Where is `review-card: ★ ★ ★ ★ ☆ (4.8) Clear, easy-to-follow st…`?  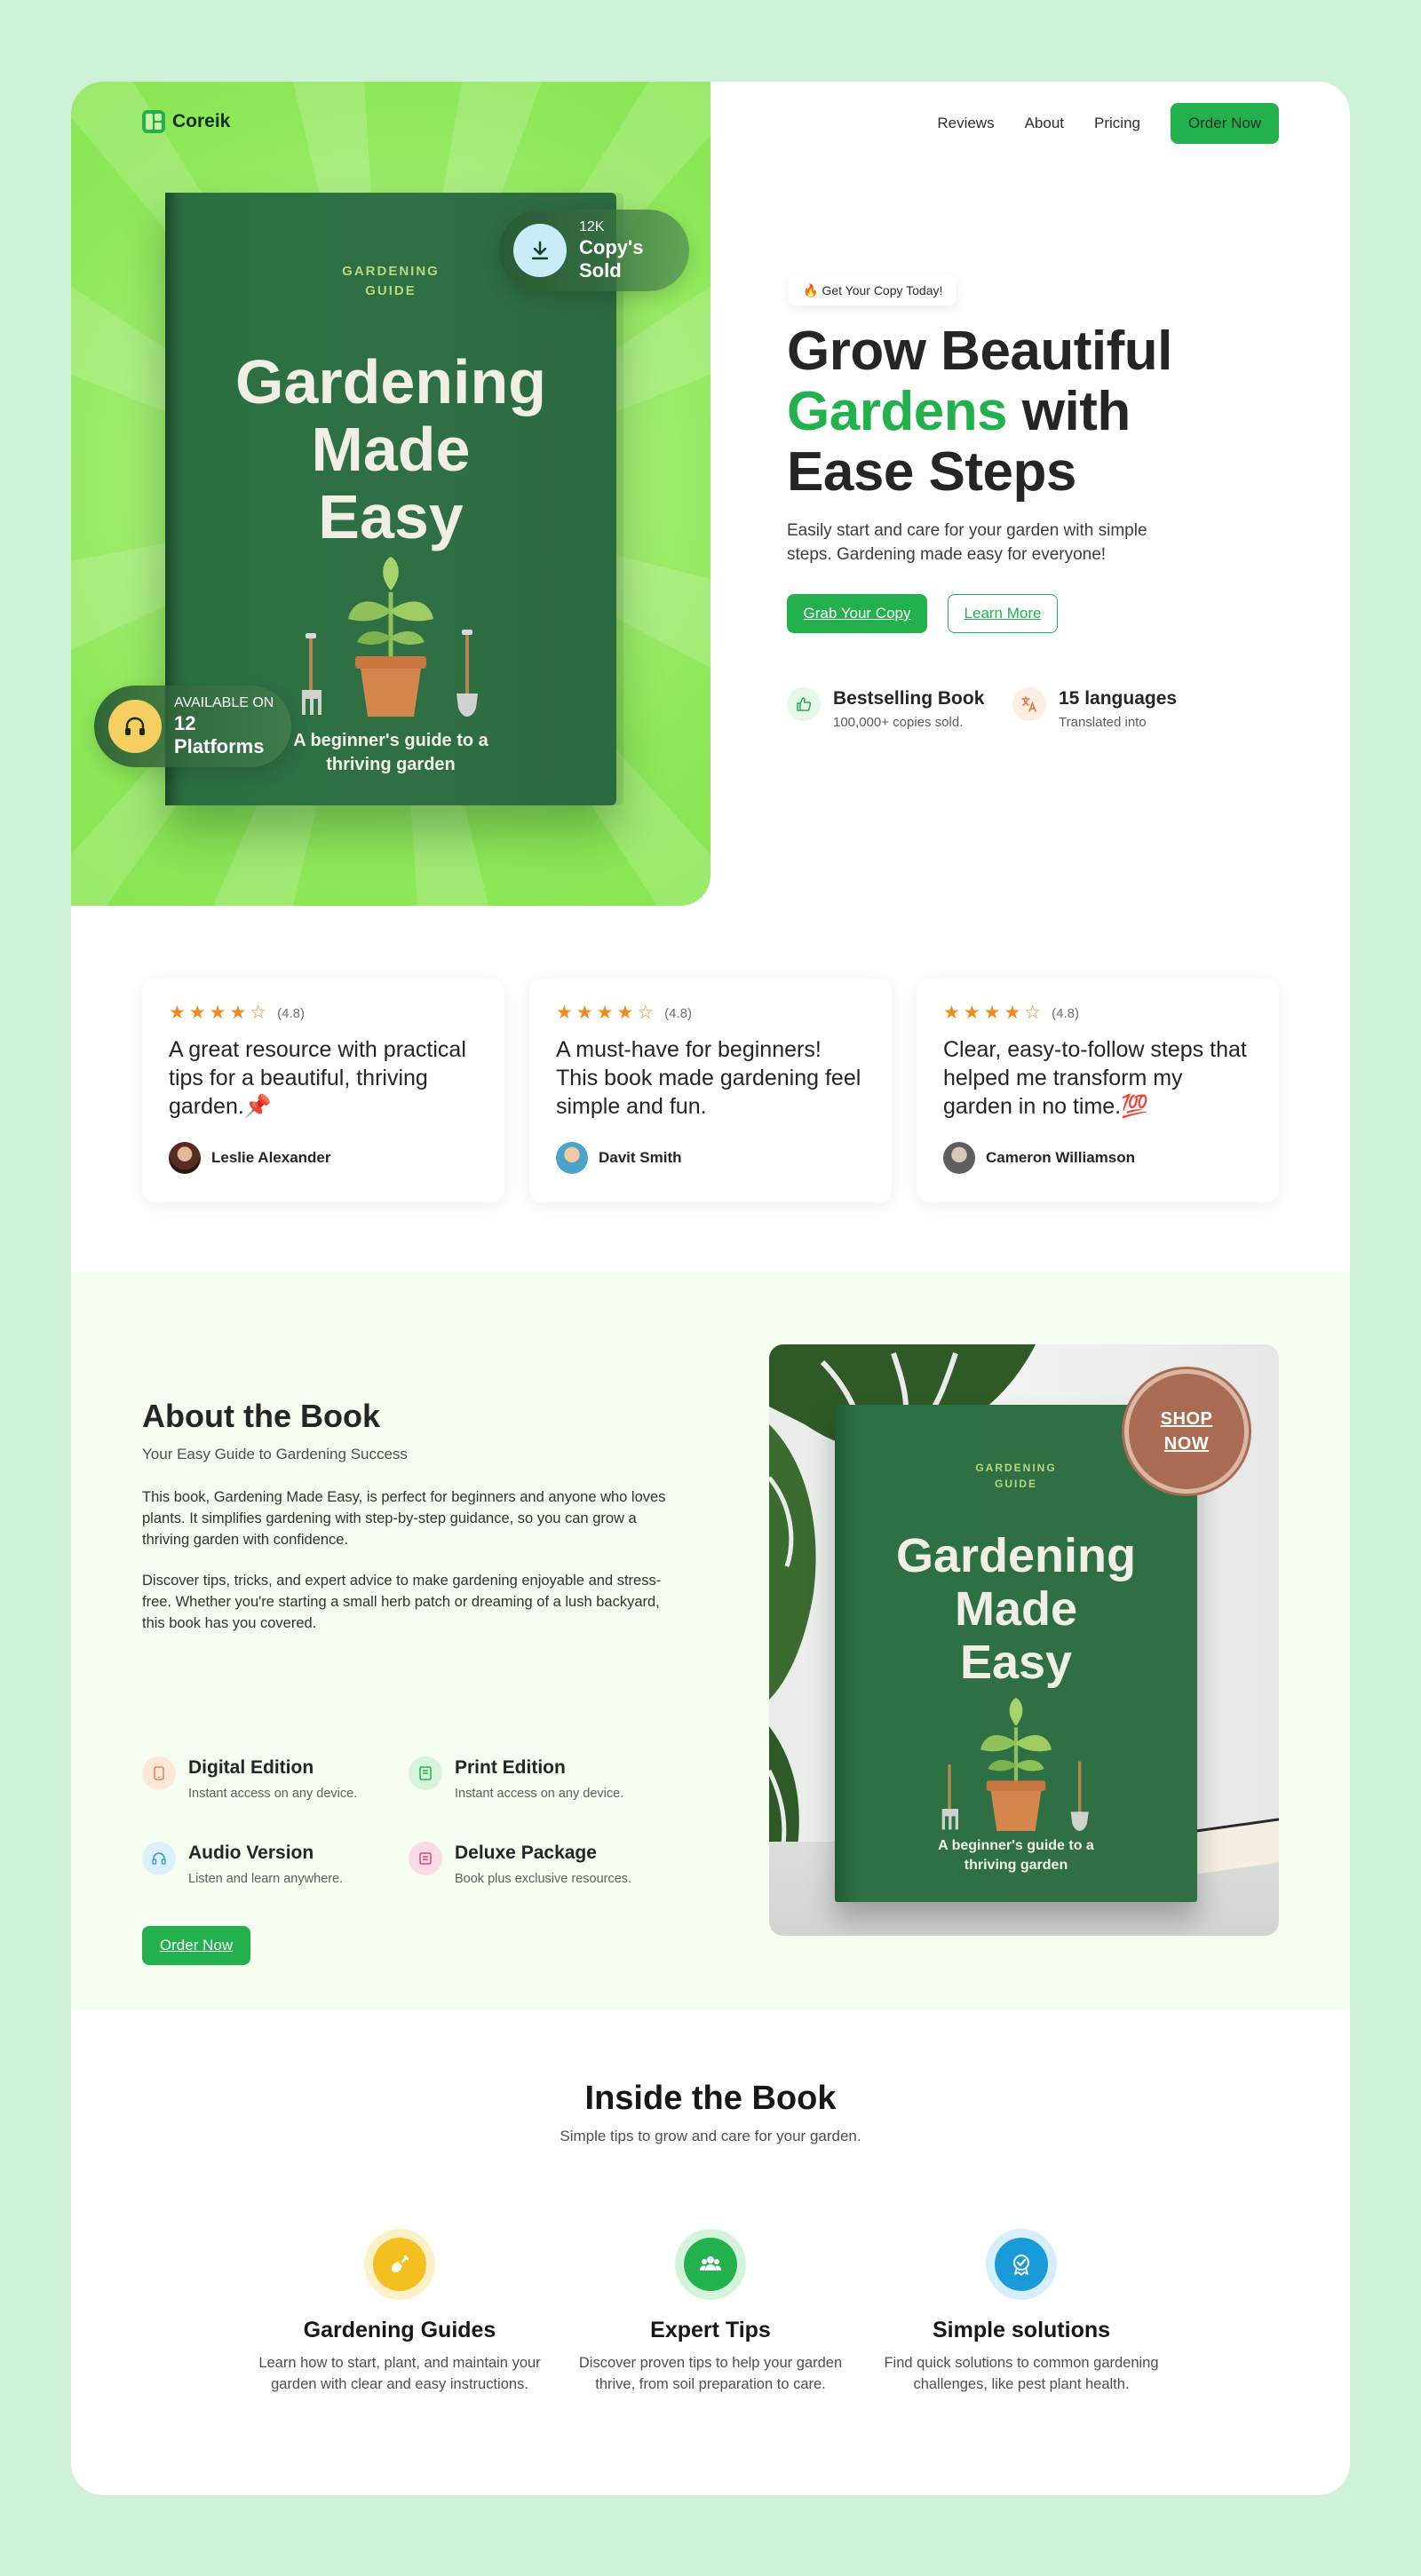 review-card: ★ ★ ★ ★ ☆ (4.8) Clear, easy-to-follow st… is located at coordinates (1098, 1091).